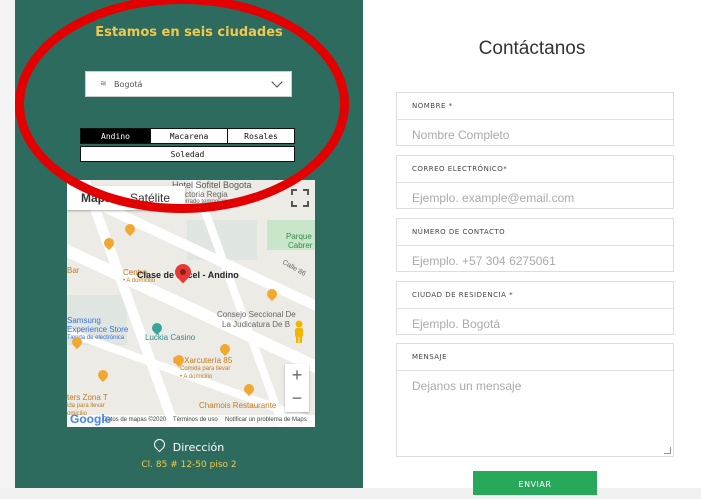 The width and height of the screenshot is (701, 499). I want to click on address-label: Dirección, so click(198, 447).